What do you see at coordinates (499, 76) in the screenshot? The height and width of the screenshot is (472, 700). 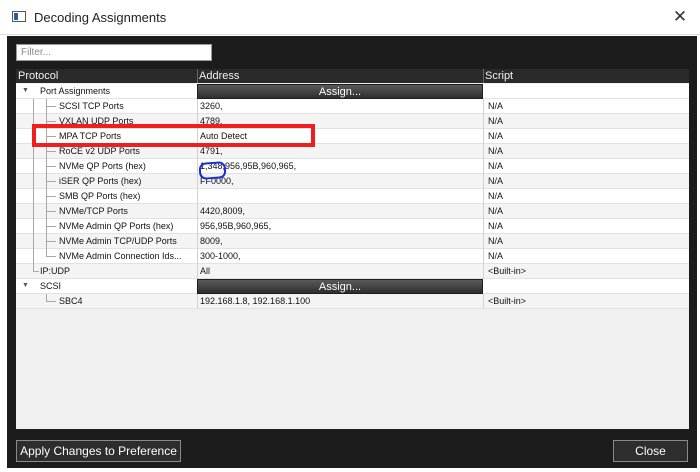 I see `column-header-script: Script` at bounding box center [499, 76].